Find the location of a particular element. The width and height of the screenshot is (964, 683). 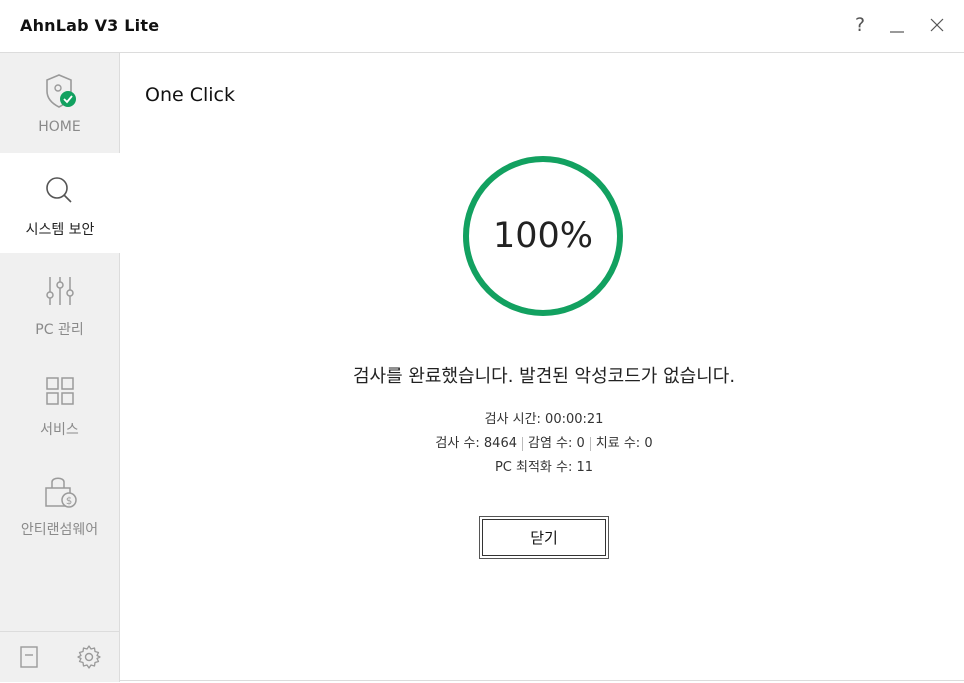

search-icon is located at coordinates (59, 190).